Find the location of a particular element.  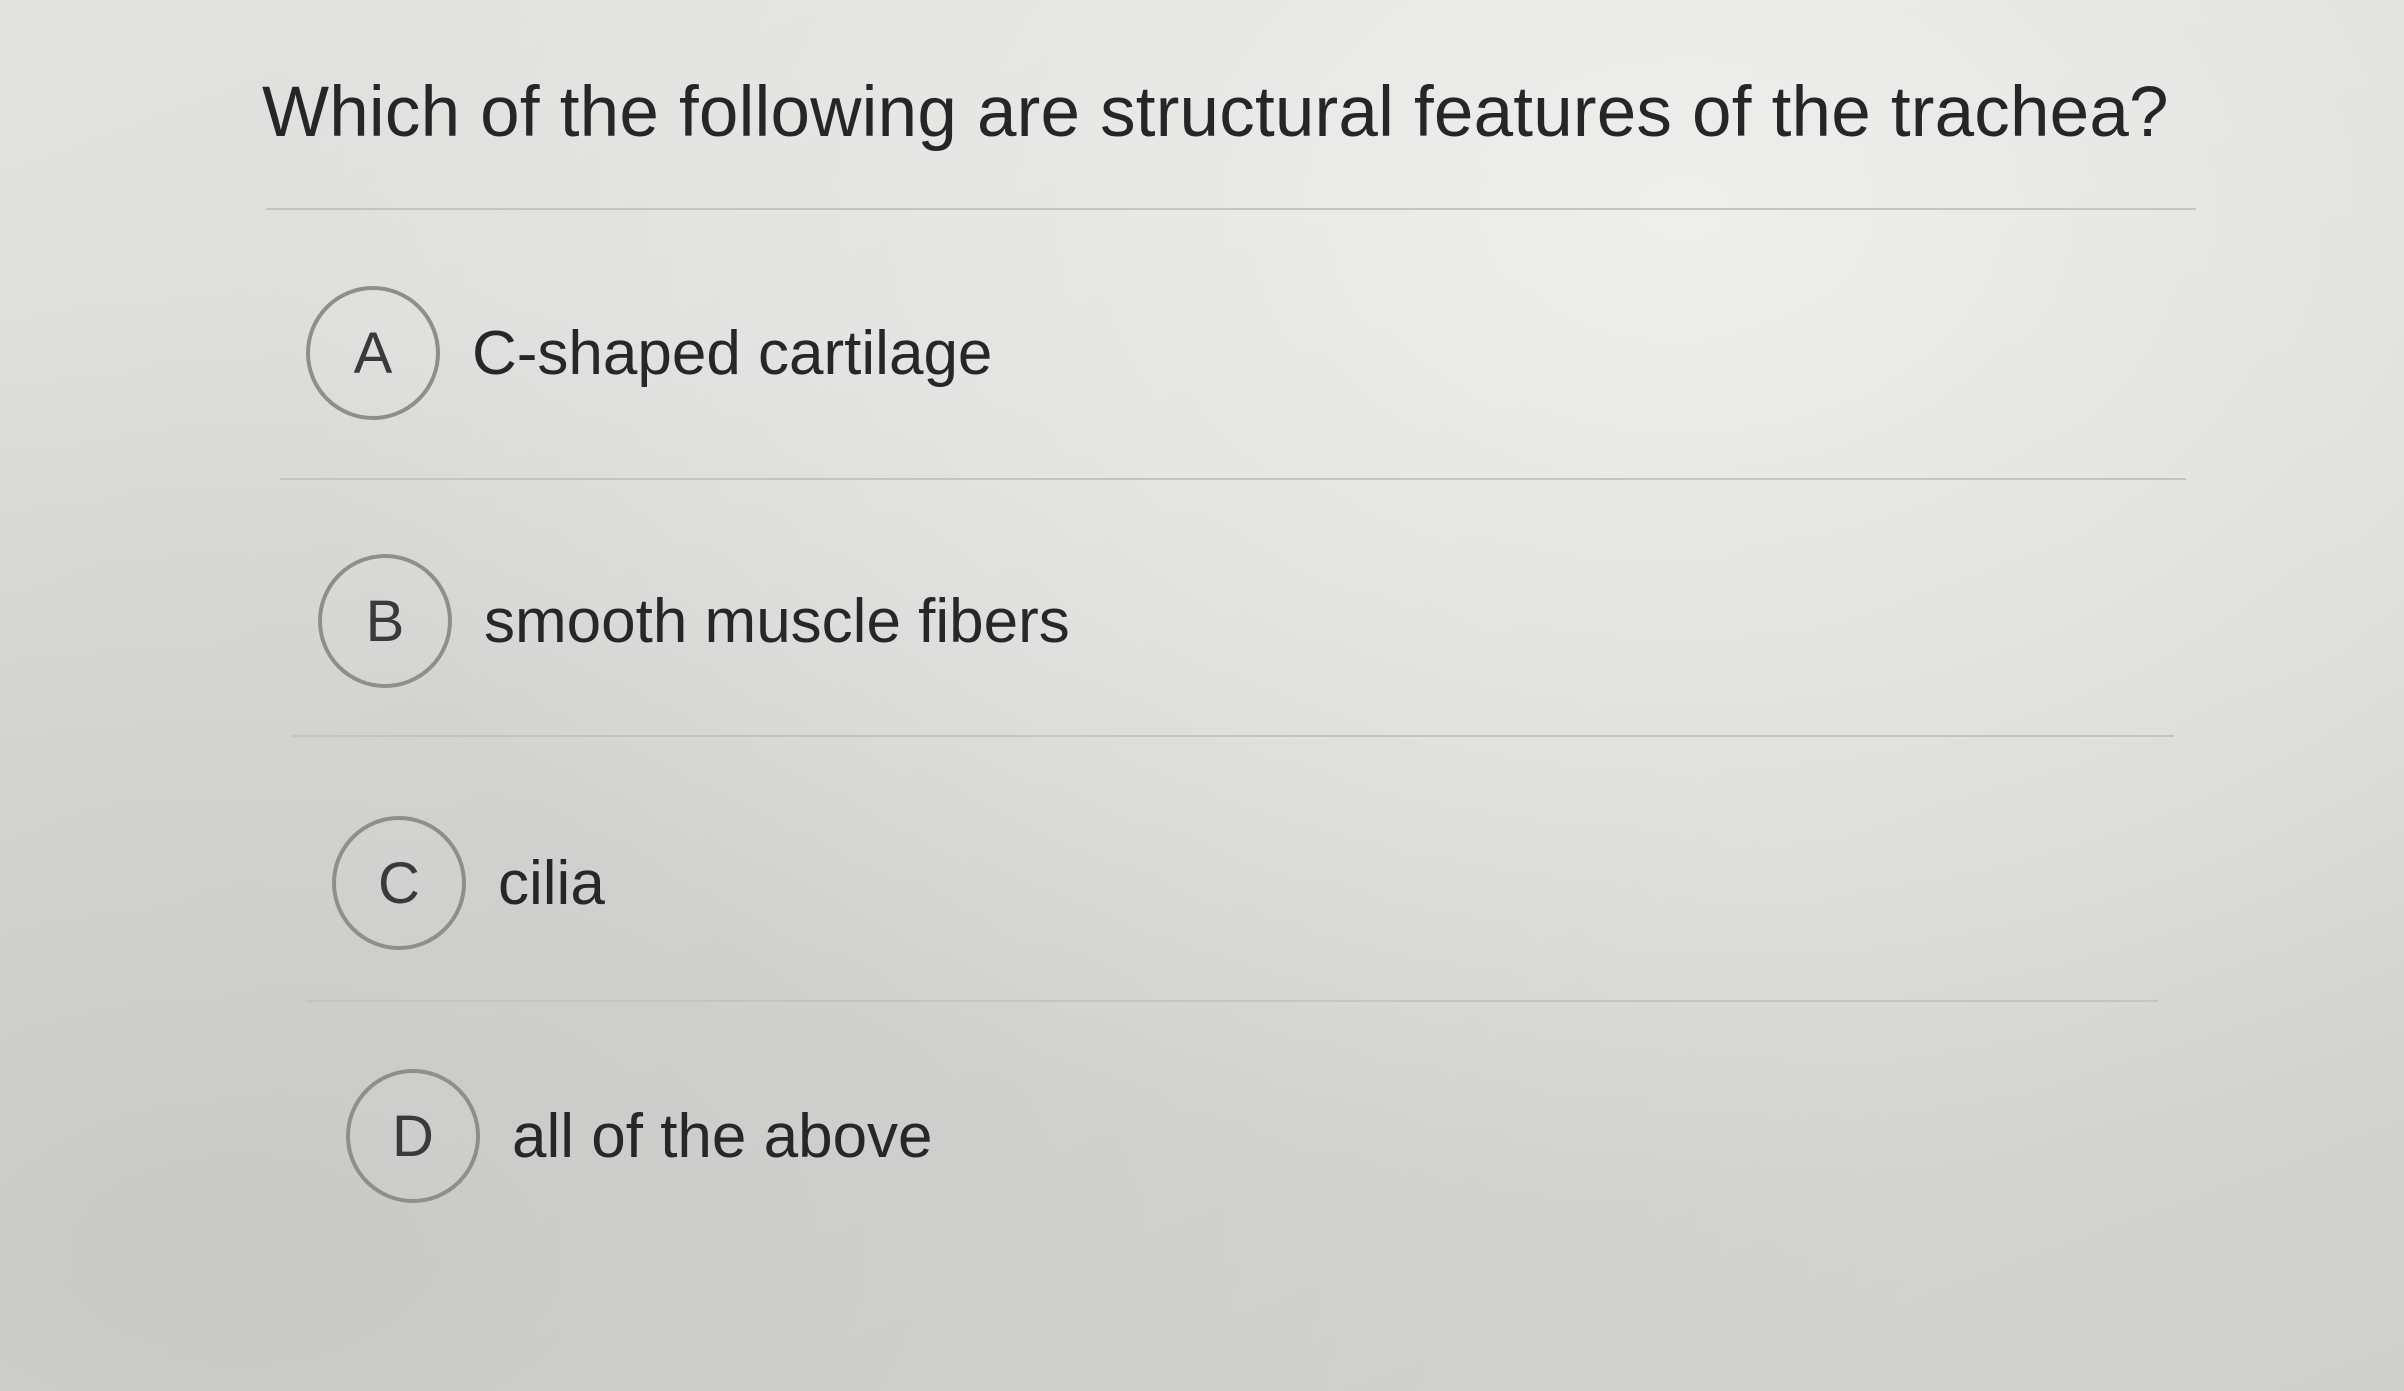

option-label: cilia is located at coordinates (551, 883).